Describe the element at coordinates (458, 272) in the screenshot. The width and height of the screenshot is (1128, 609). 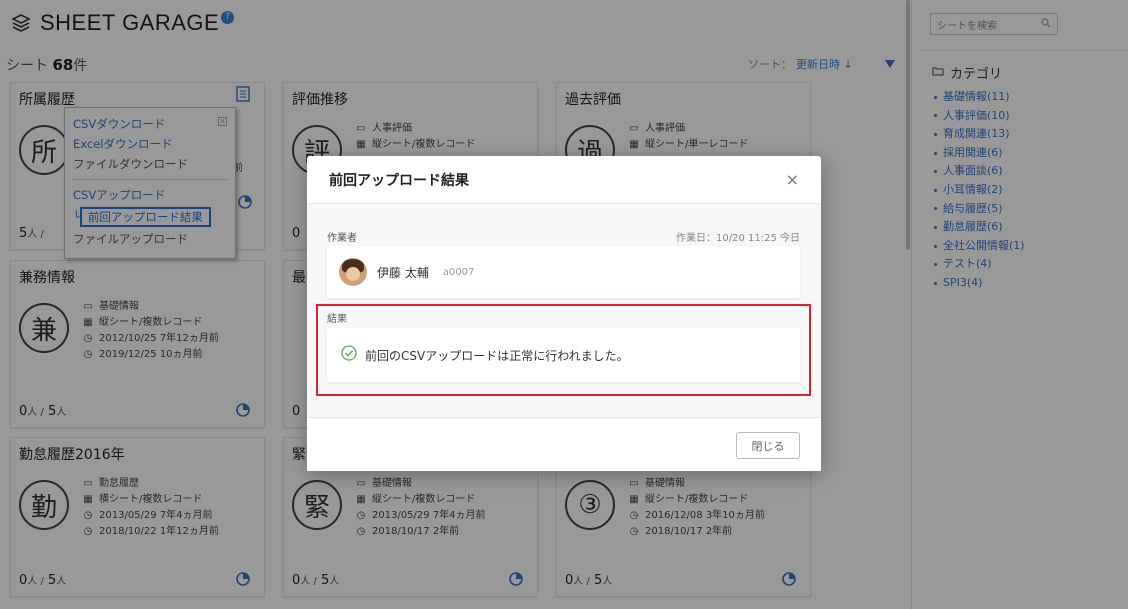
I see `worker-id: a0007` at that location.